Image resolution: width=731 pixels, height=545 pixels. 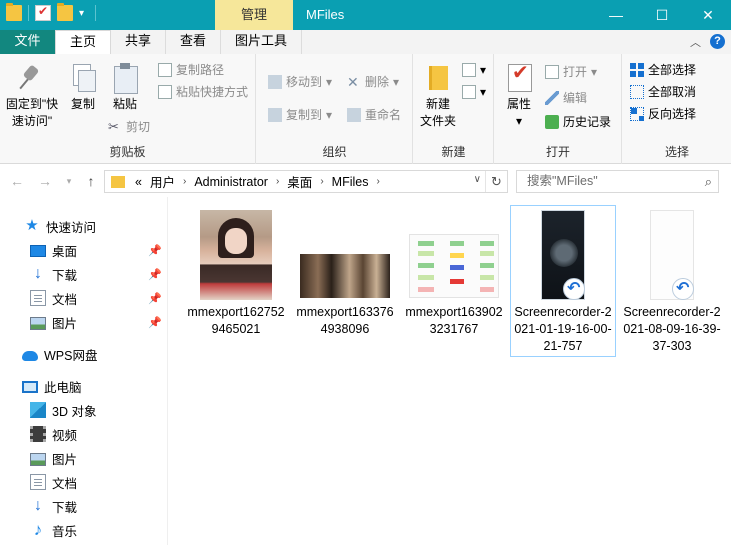 What do you see at coordinates (374, 115) in the screenshot?
I see `rename-button: 重命名` at bounding box center [374, 115].